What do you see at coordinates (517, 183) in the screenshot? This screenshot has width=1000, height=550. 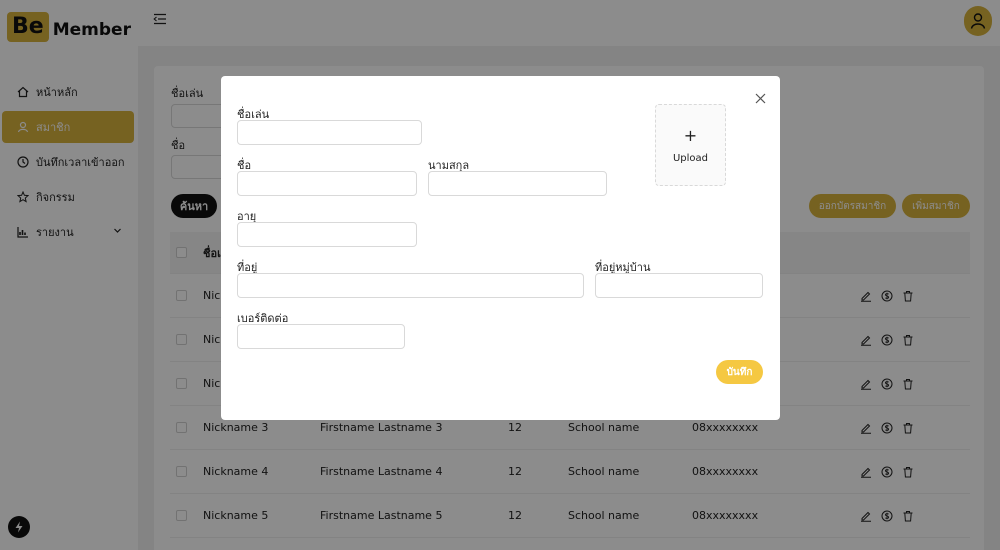 I see `lastname-input` at bounding box center [517, 183].